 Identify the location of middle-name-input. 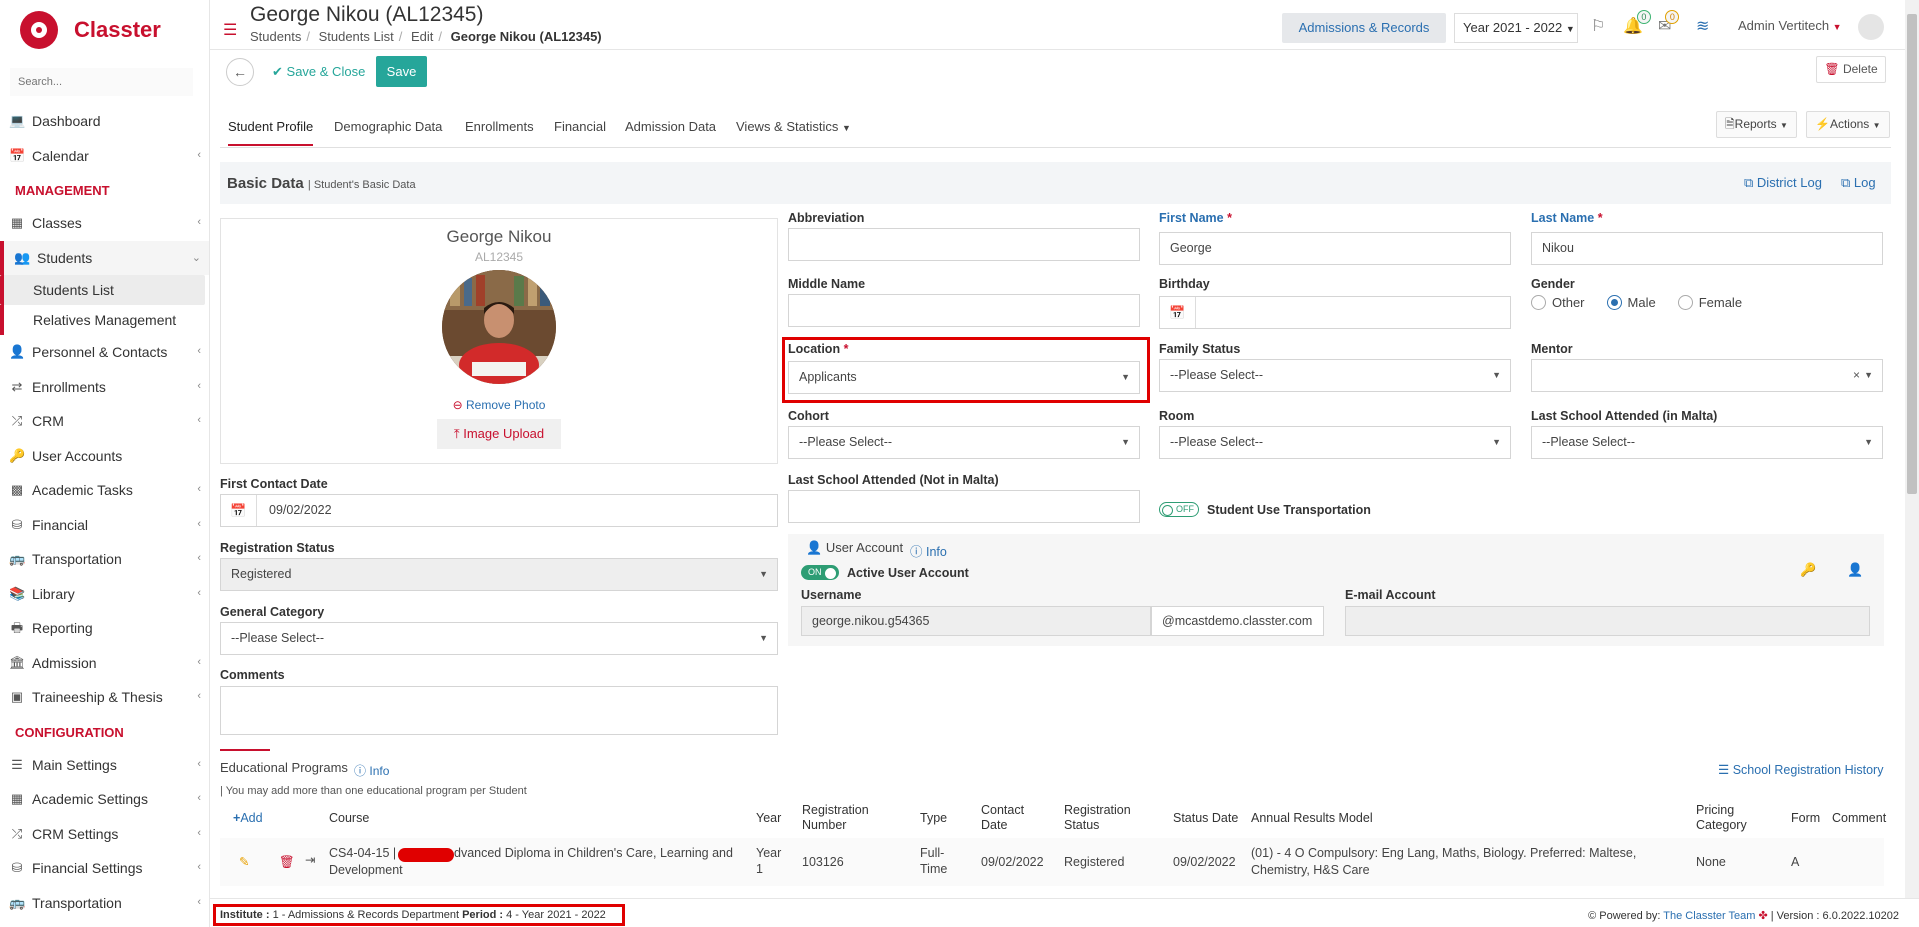
(964, 310).